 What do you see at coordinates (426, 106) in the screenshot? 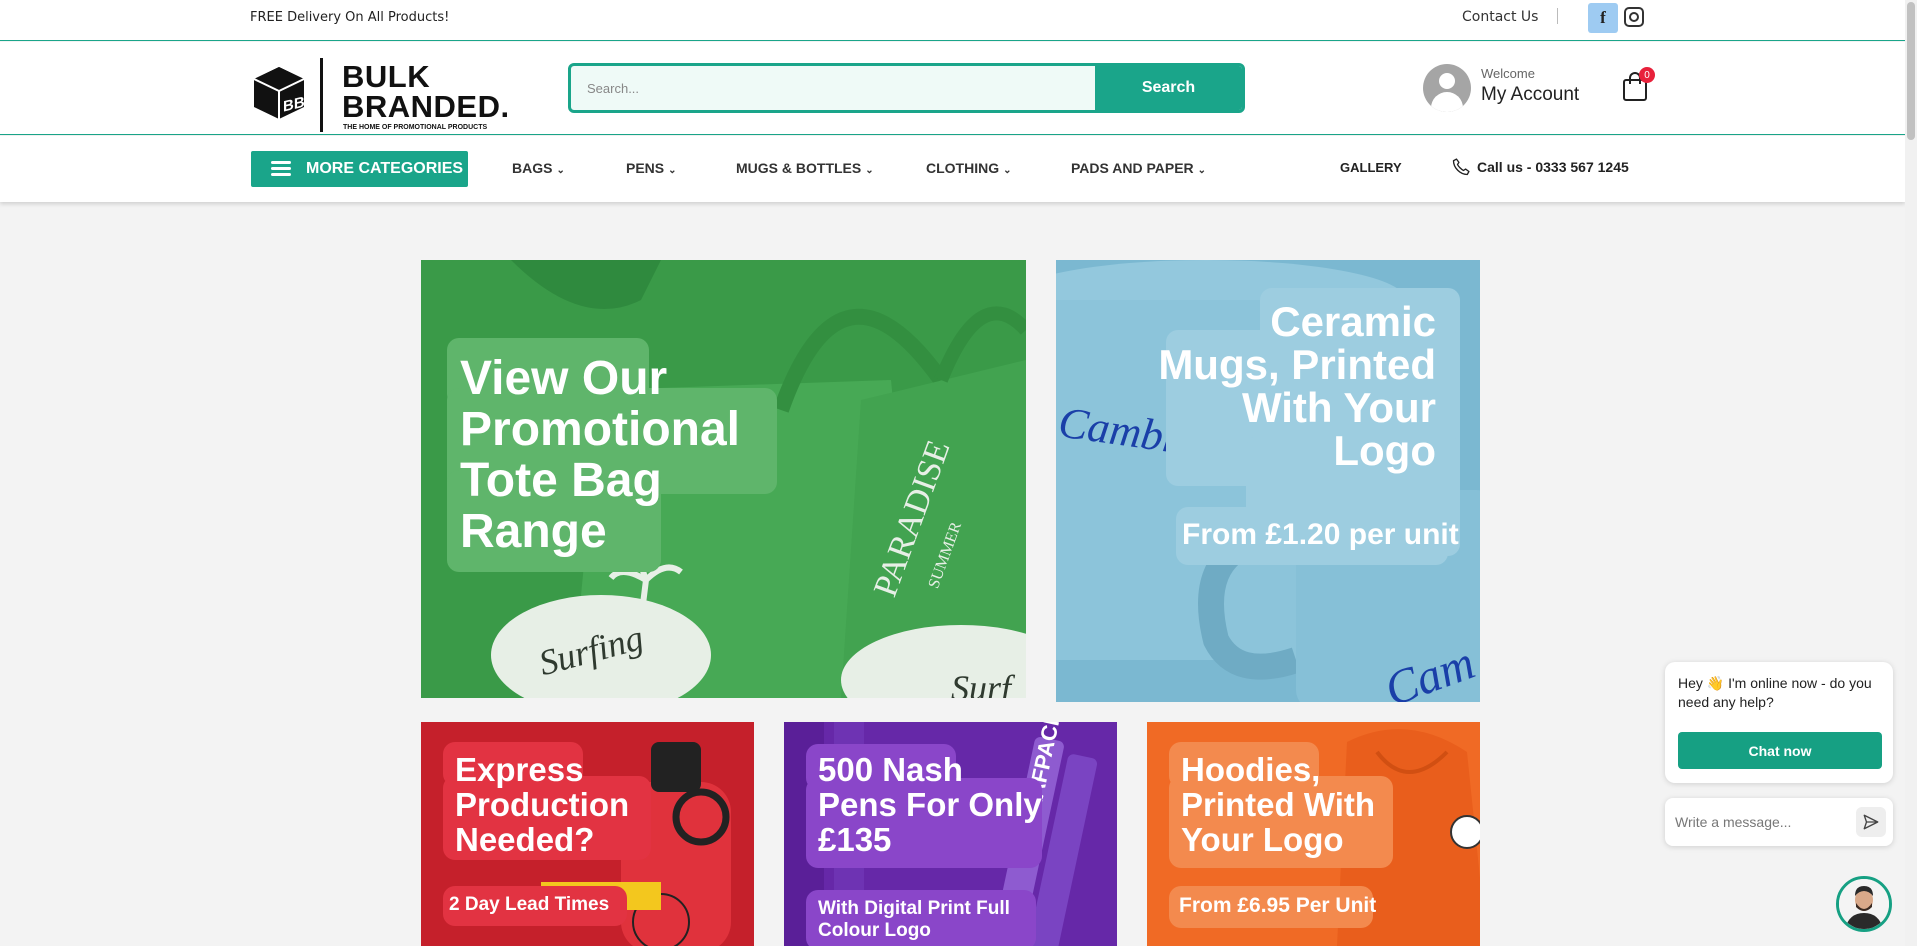
I see `logo-text-line2: BRANDED.` at bounding box center [426, 106].